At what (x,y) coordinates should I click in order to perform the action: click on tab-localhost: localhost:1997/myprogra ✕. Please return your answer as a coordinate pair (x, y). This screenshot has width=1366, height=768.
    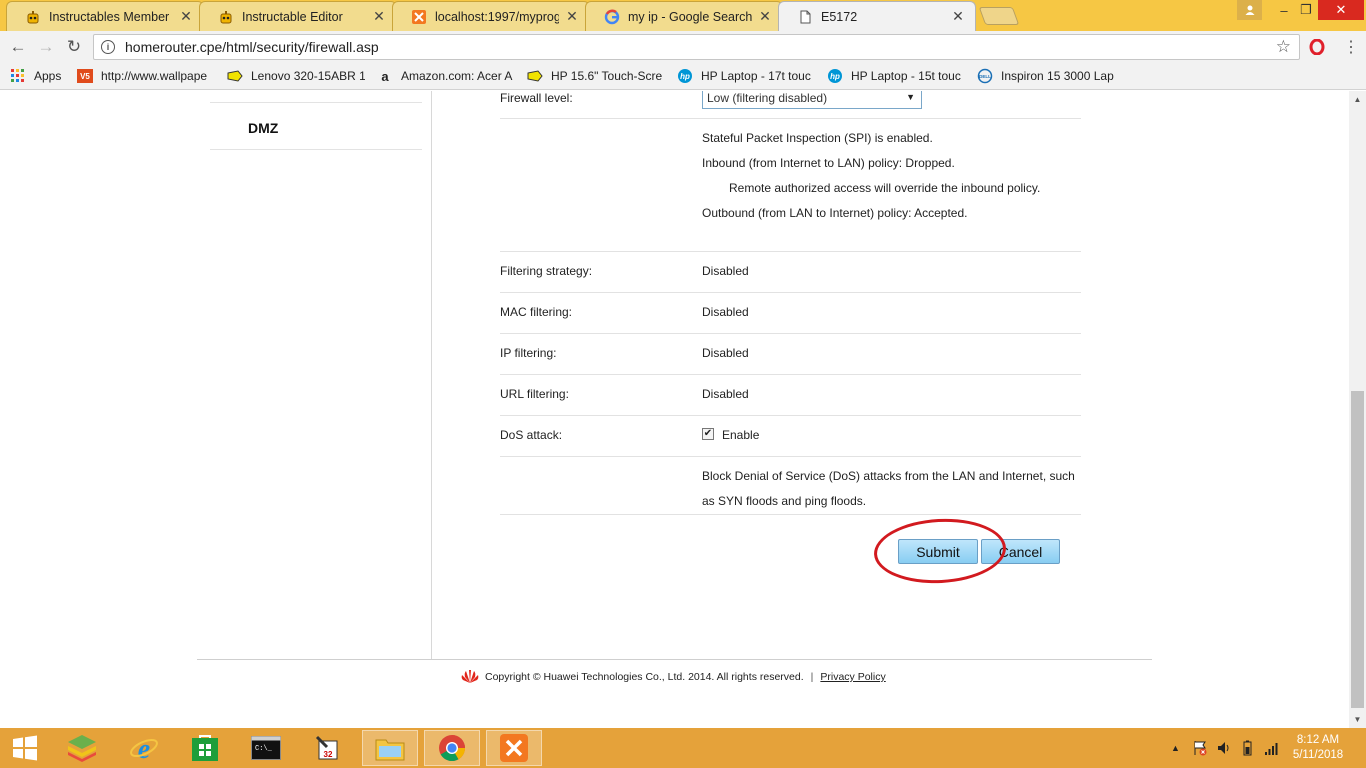
    Looking at the image, I should click on (491, 16).